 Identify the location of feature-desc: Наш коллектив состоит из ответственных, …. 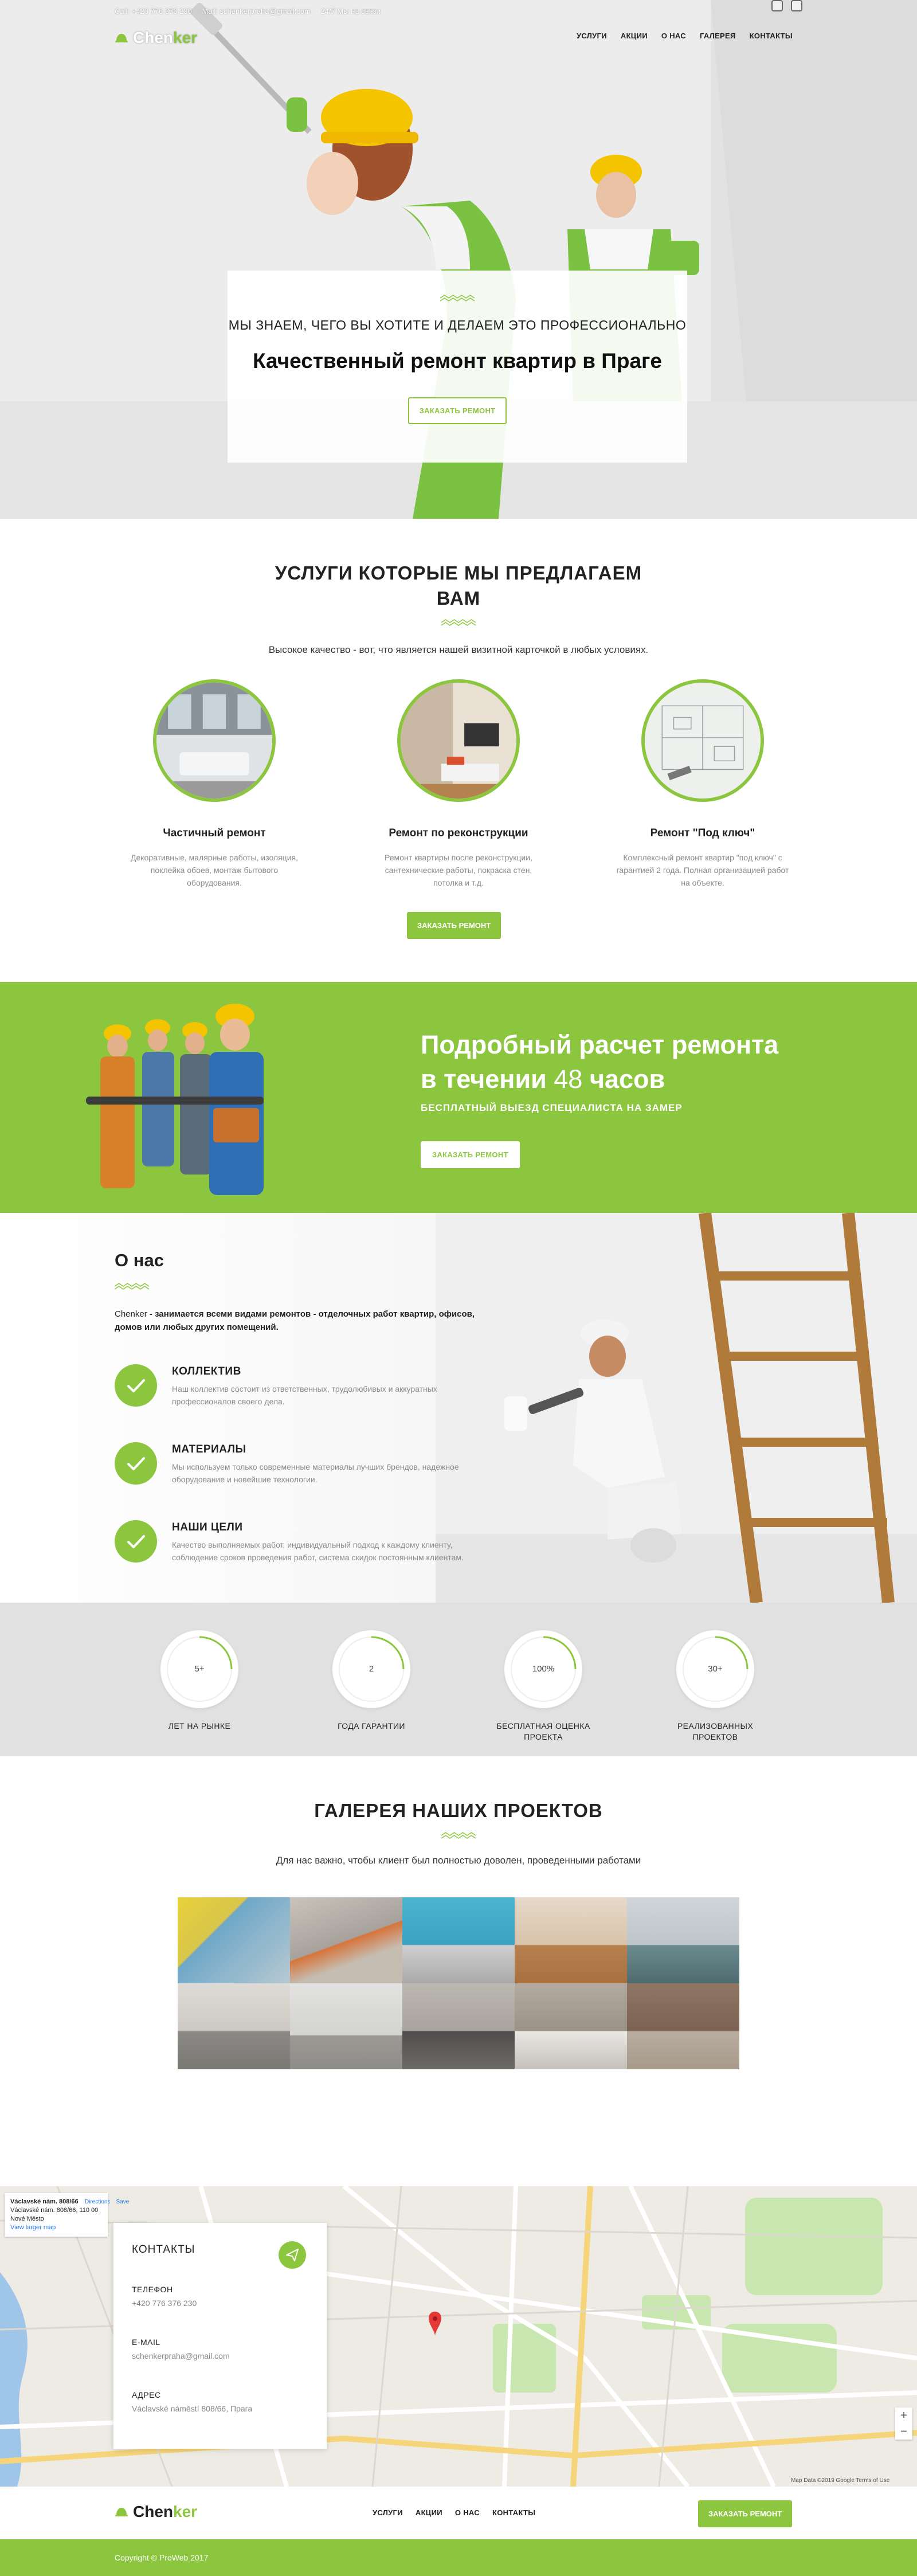
(304, 1395).